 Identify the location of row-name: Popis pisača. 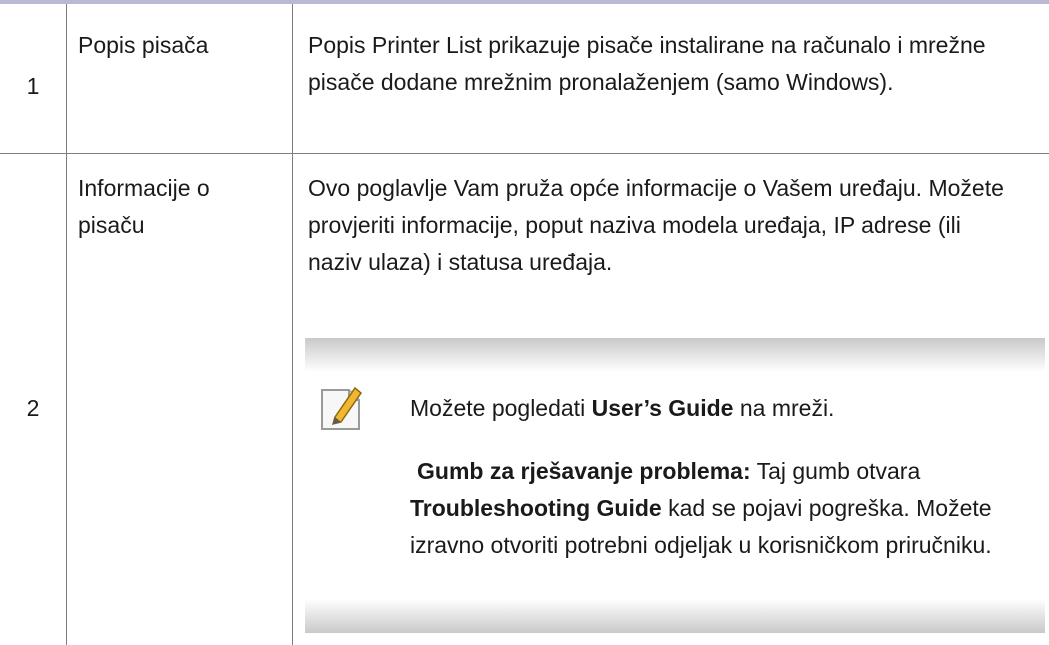
(143, 45).